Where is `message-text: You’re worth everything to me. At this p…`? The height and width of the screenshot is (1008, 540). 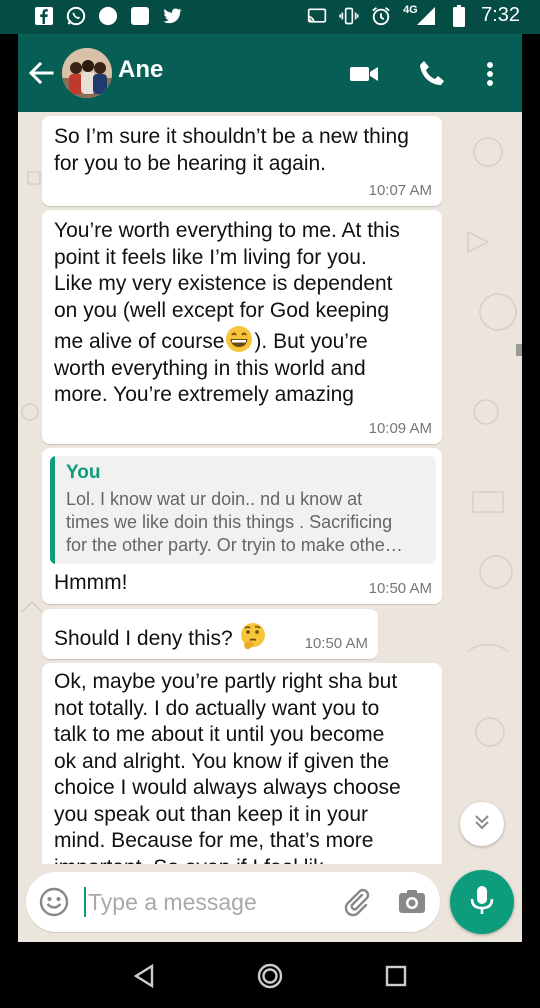
message-text: You’re worth everything to me. At this p… is located at coordinates (242, 313).